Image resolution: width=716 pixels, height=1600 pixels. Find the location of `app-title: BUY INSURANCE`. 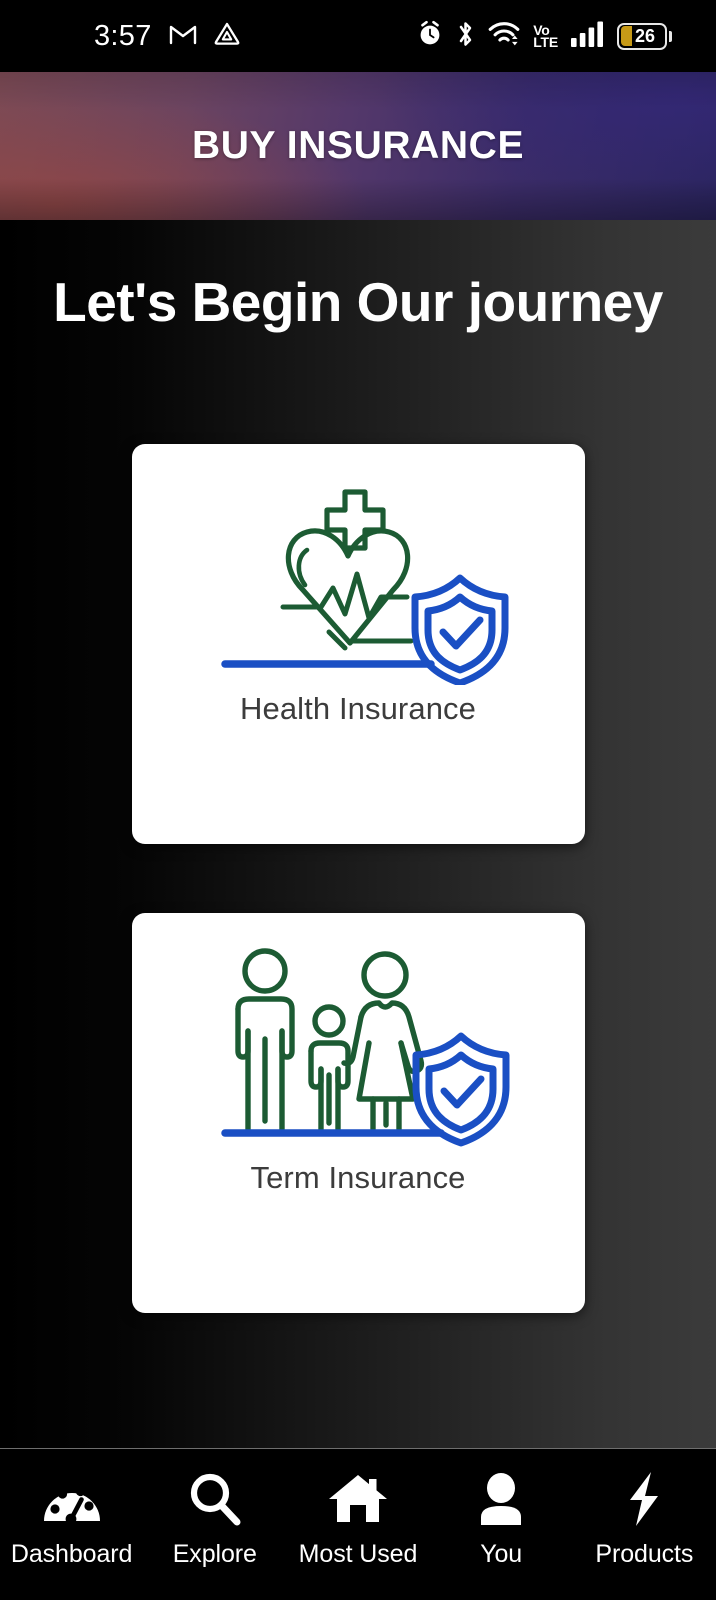

app-title: BUY INSURANCE is located at coordinates (358, 145).